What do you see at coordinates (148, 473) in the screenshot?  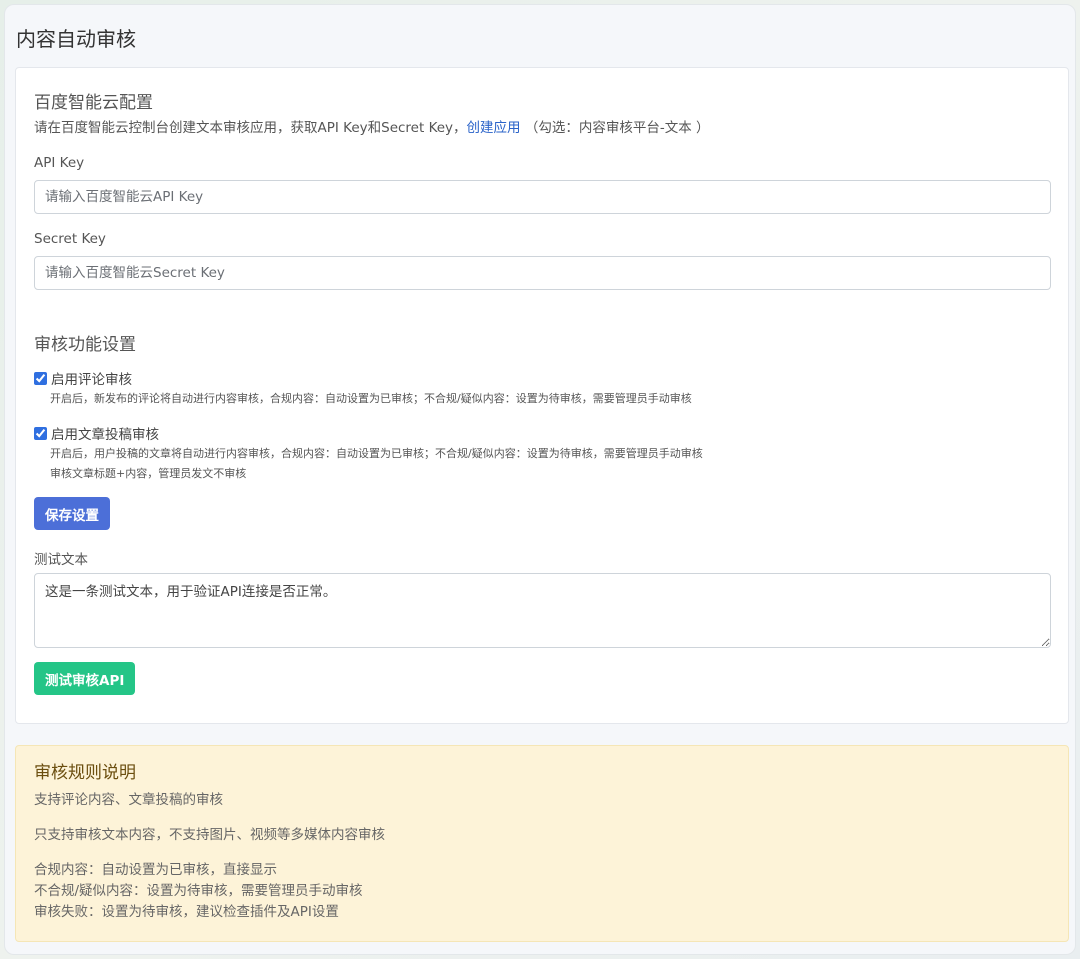 I see `post-review-hint-2: 审核文章标题+内容，管理员发文不审核` at bounding box center [148, 473].